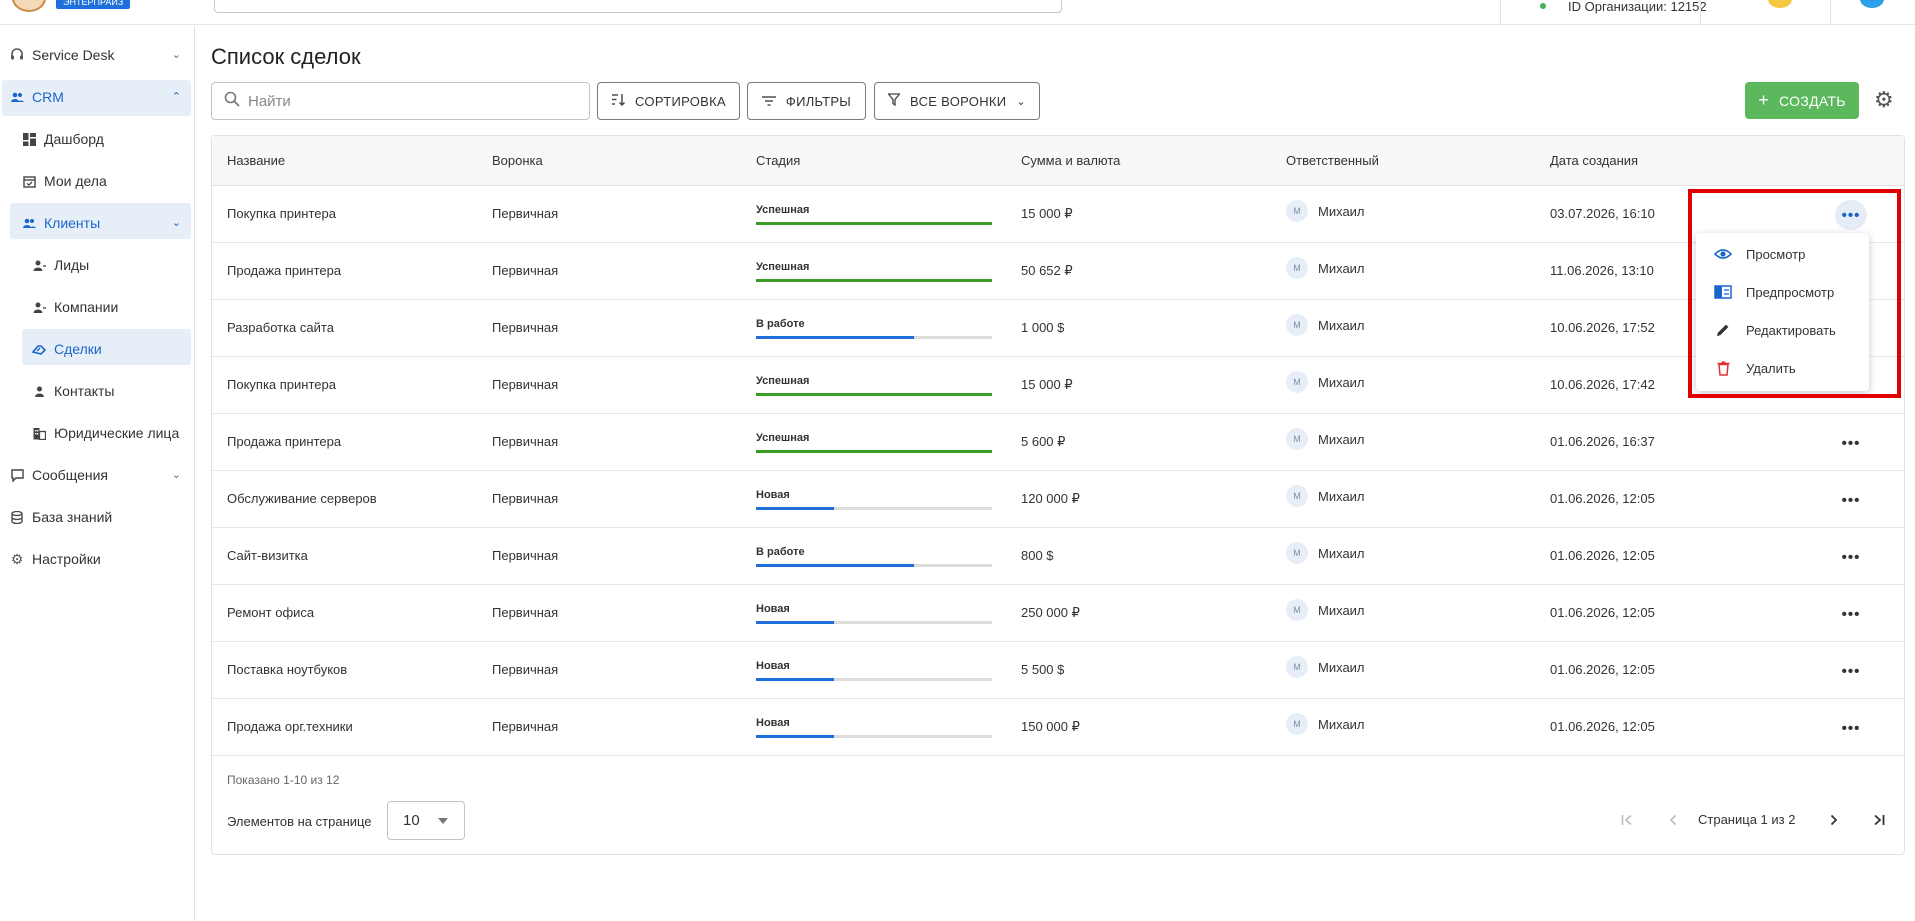  I want to click on deal-name: Поставка ноутбуков, so click(287, 669).